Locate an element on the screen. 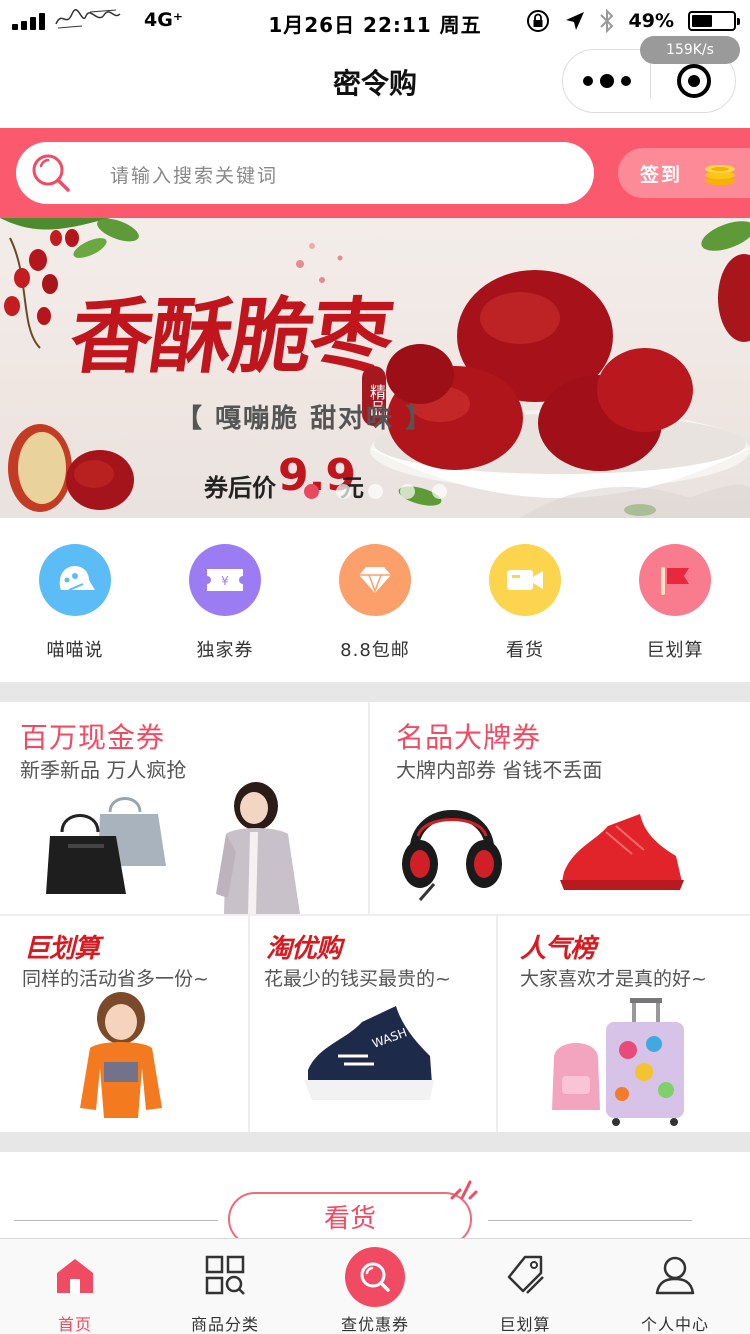 The height and width of the screenshot is (1334, 750). tab-label: 巨划算 is located at coordinates (525, 1324).